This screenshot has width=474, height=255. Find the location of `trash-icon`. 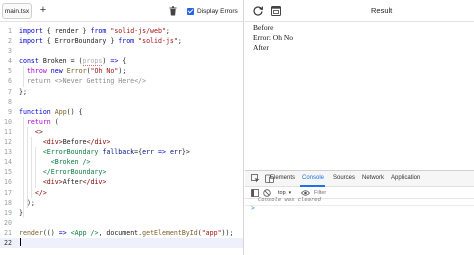

trash-icon is located at coordinates (173, 11).